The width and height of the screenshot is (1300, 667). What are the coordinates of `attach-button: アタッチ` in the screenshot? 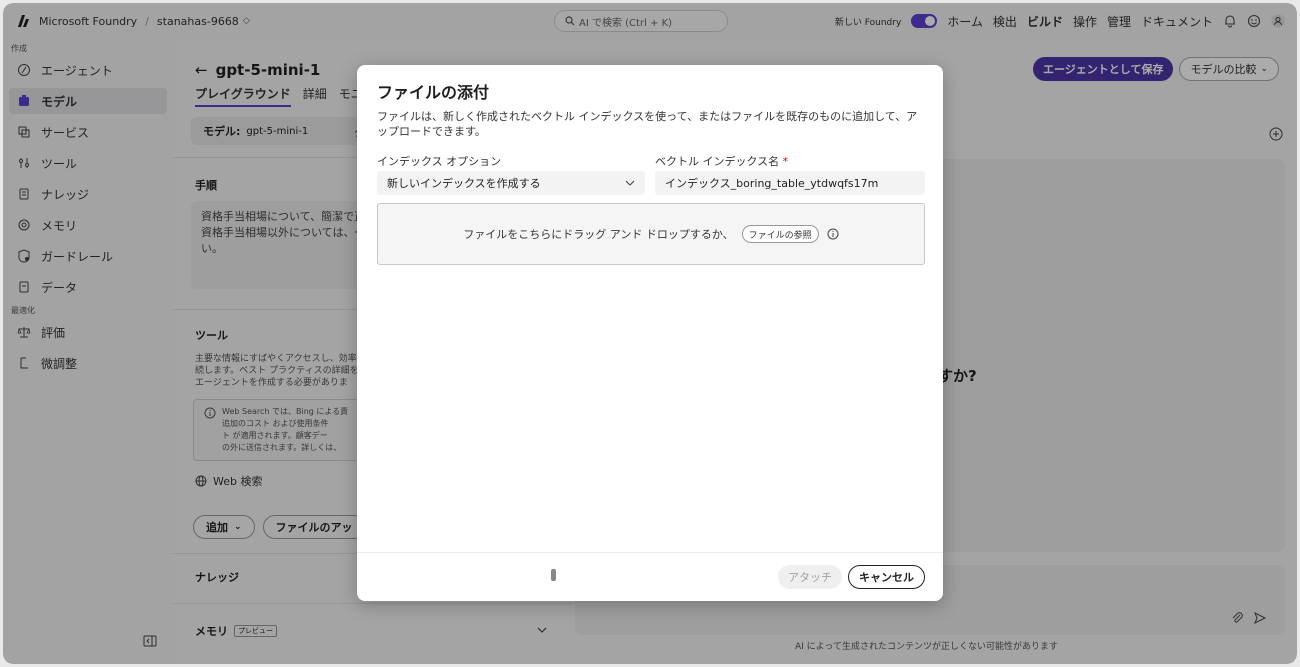 It's located at (810, 577).